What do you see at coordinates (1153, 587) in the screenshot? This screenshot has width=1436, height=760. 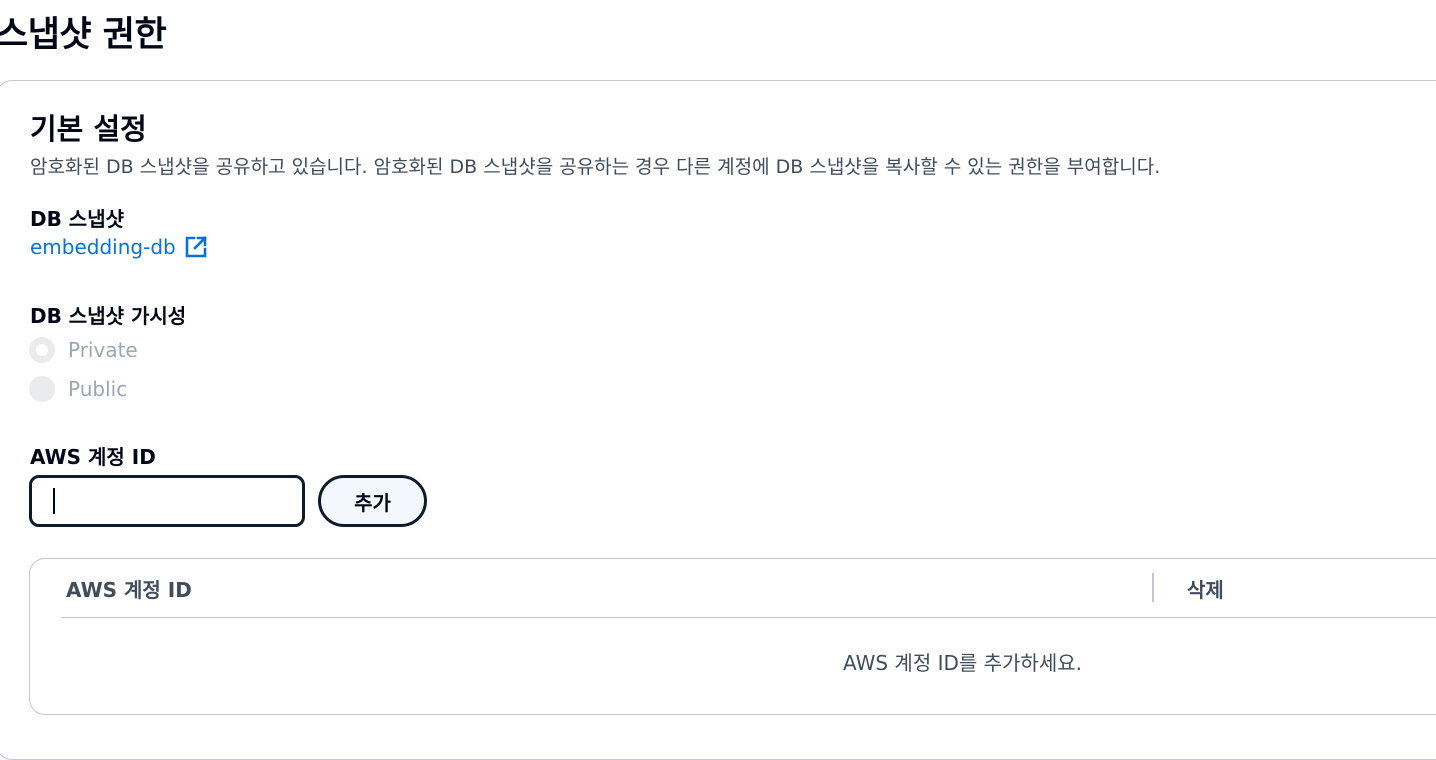 I see `column-divider` at bounding box center [1153, 587].